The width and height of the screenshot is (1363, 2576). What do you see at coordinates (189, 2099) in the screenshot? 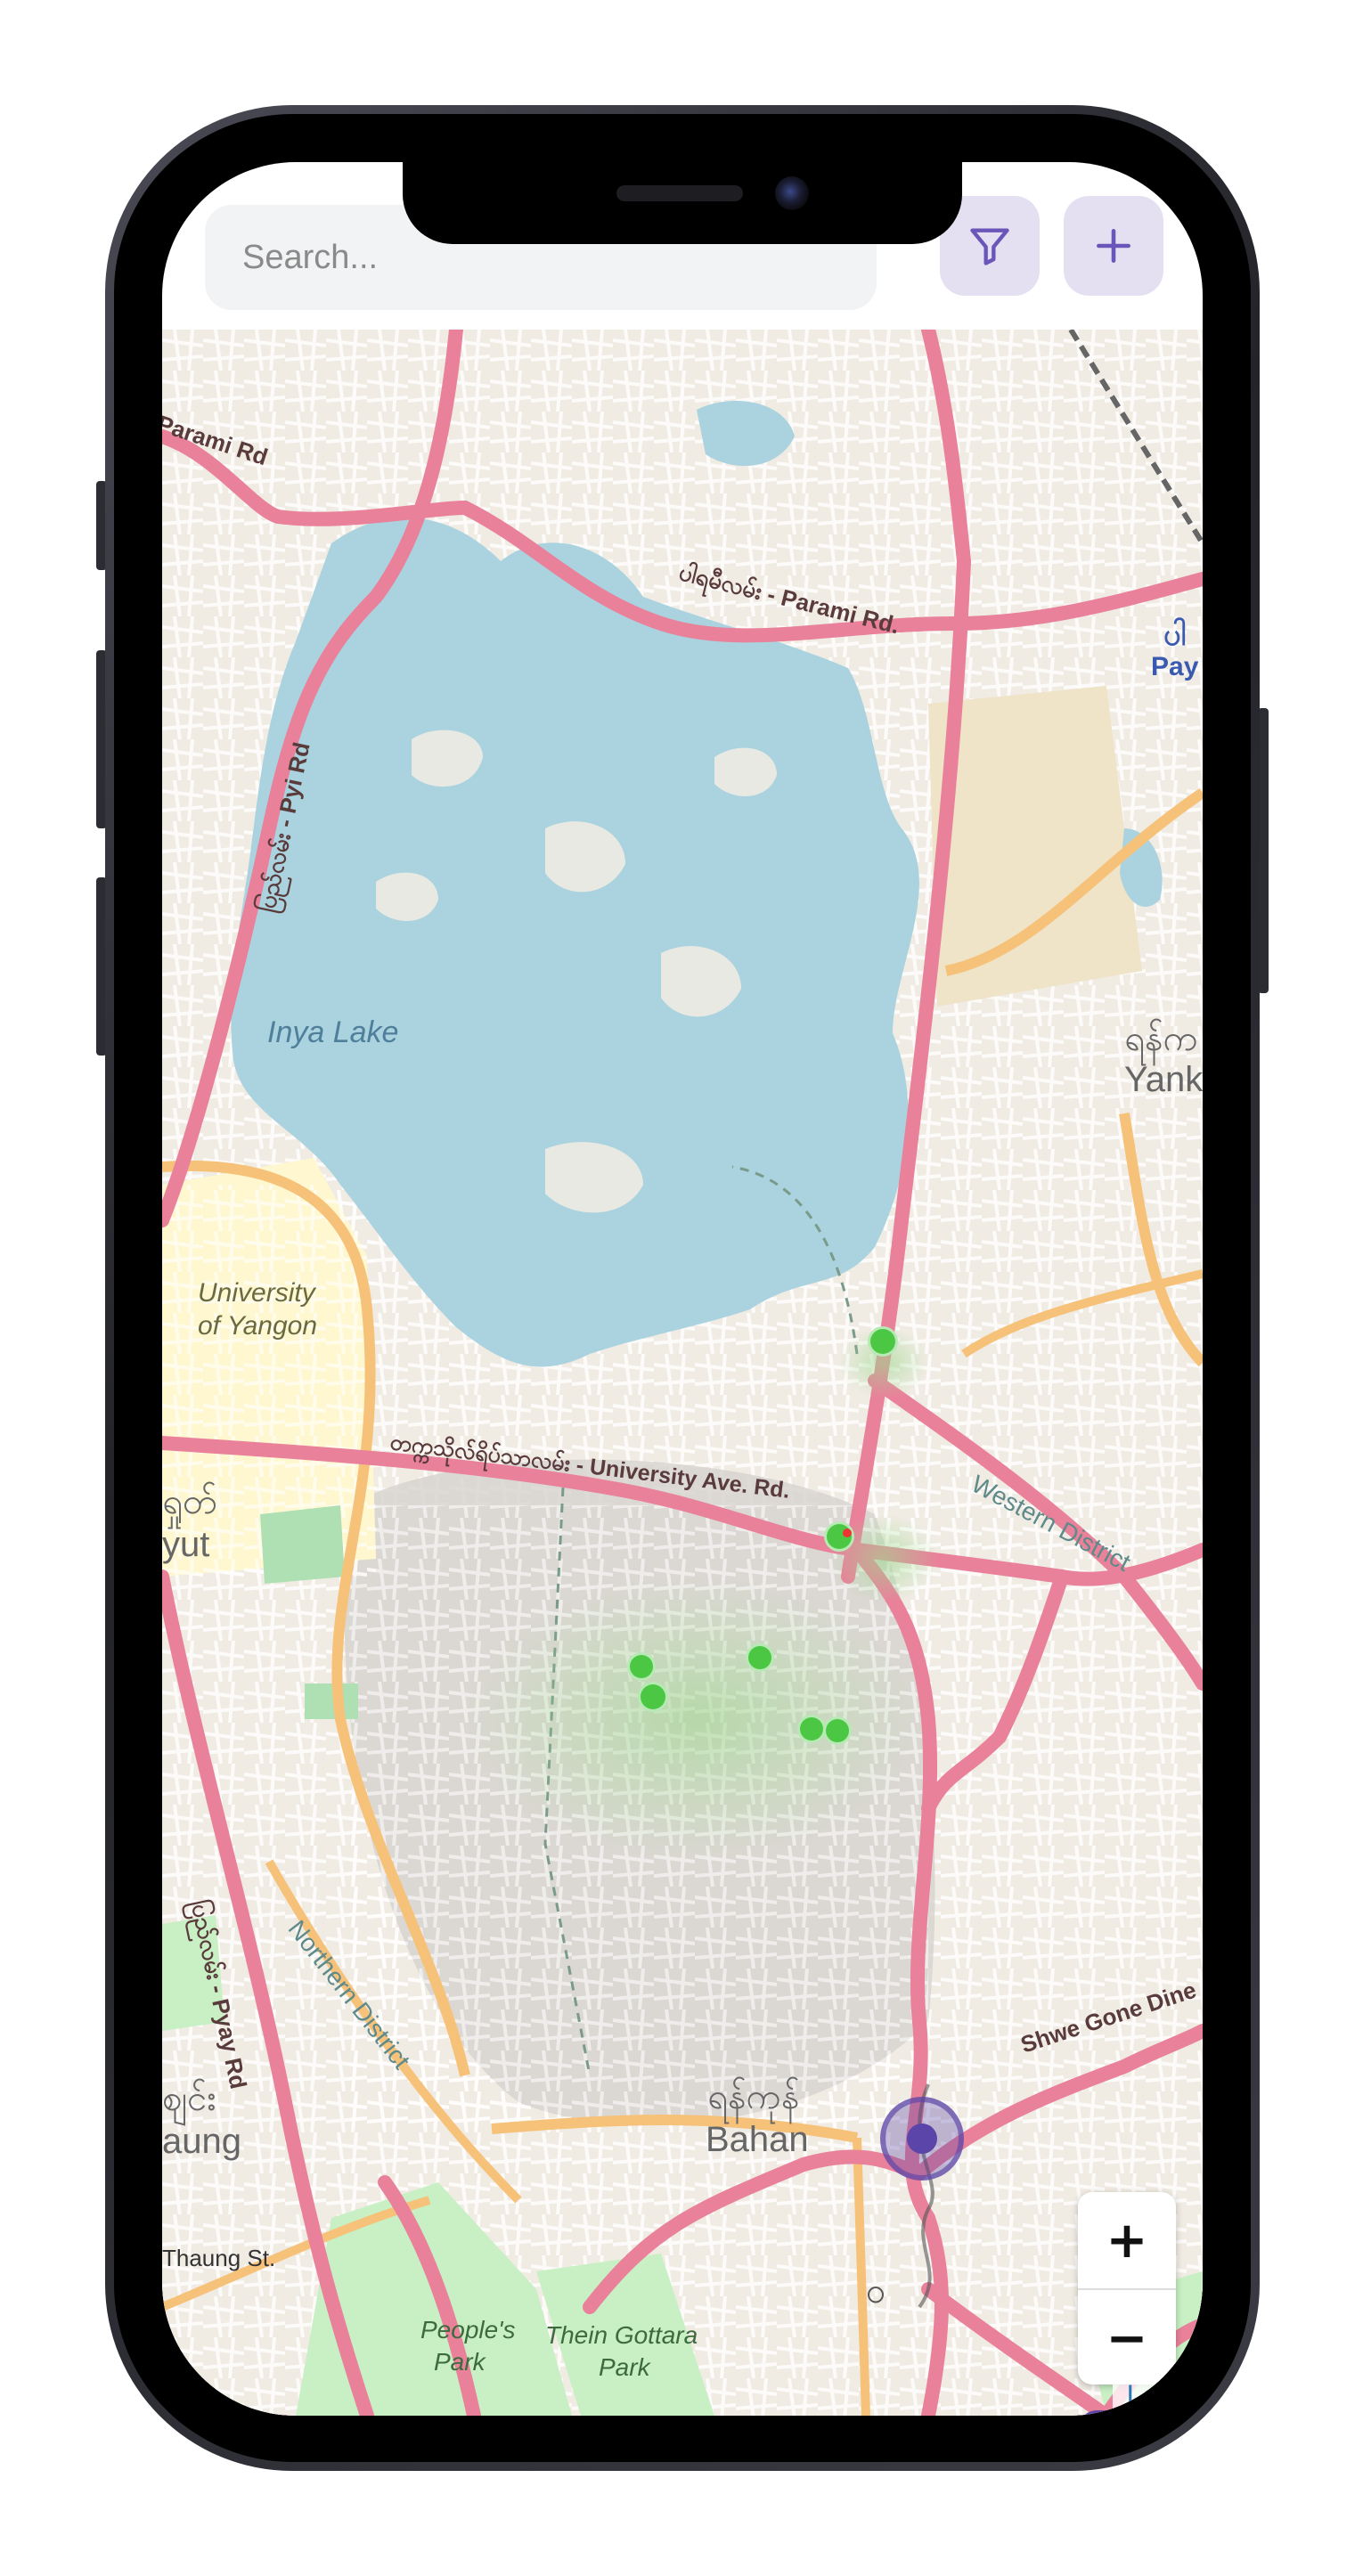
I see `map-label-township: ဈင်း` at bounding box center [189, 2099].